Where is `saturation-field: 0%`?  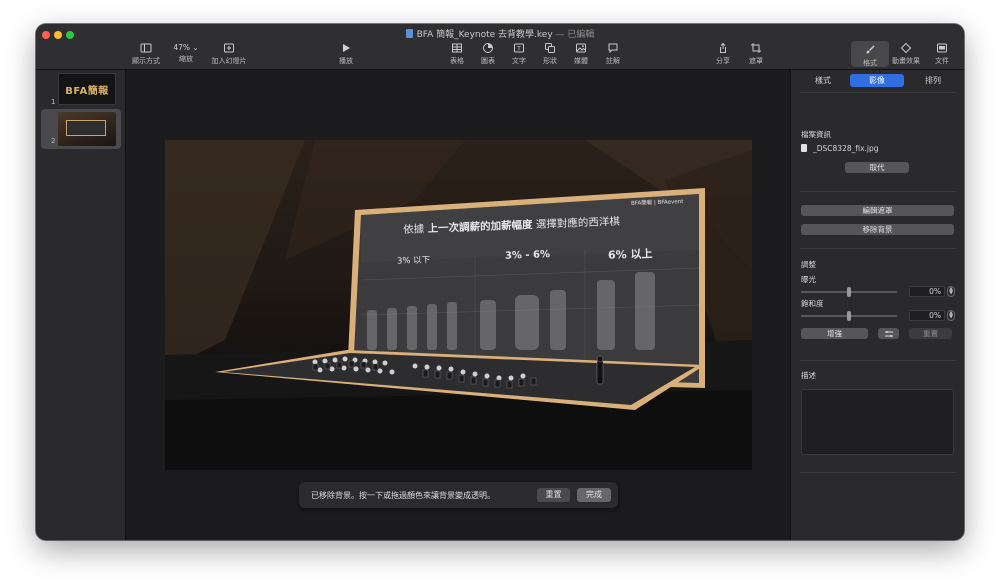 saturation-field: 0% is located at coordinates (927, 315).